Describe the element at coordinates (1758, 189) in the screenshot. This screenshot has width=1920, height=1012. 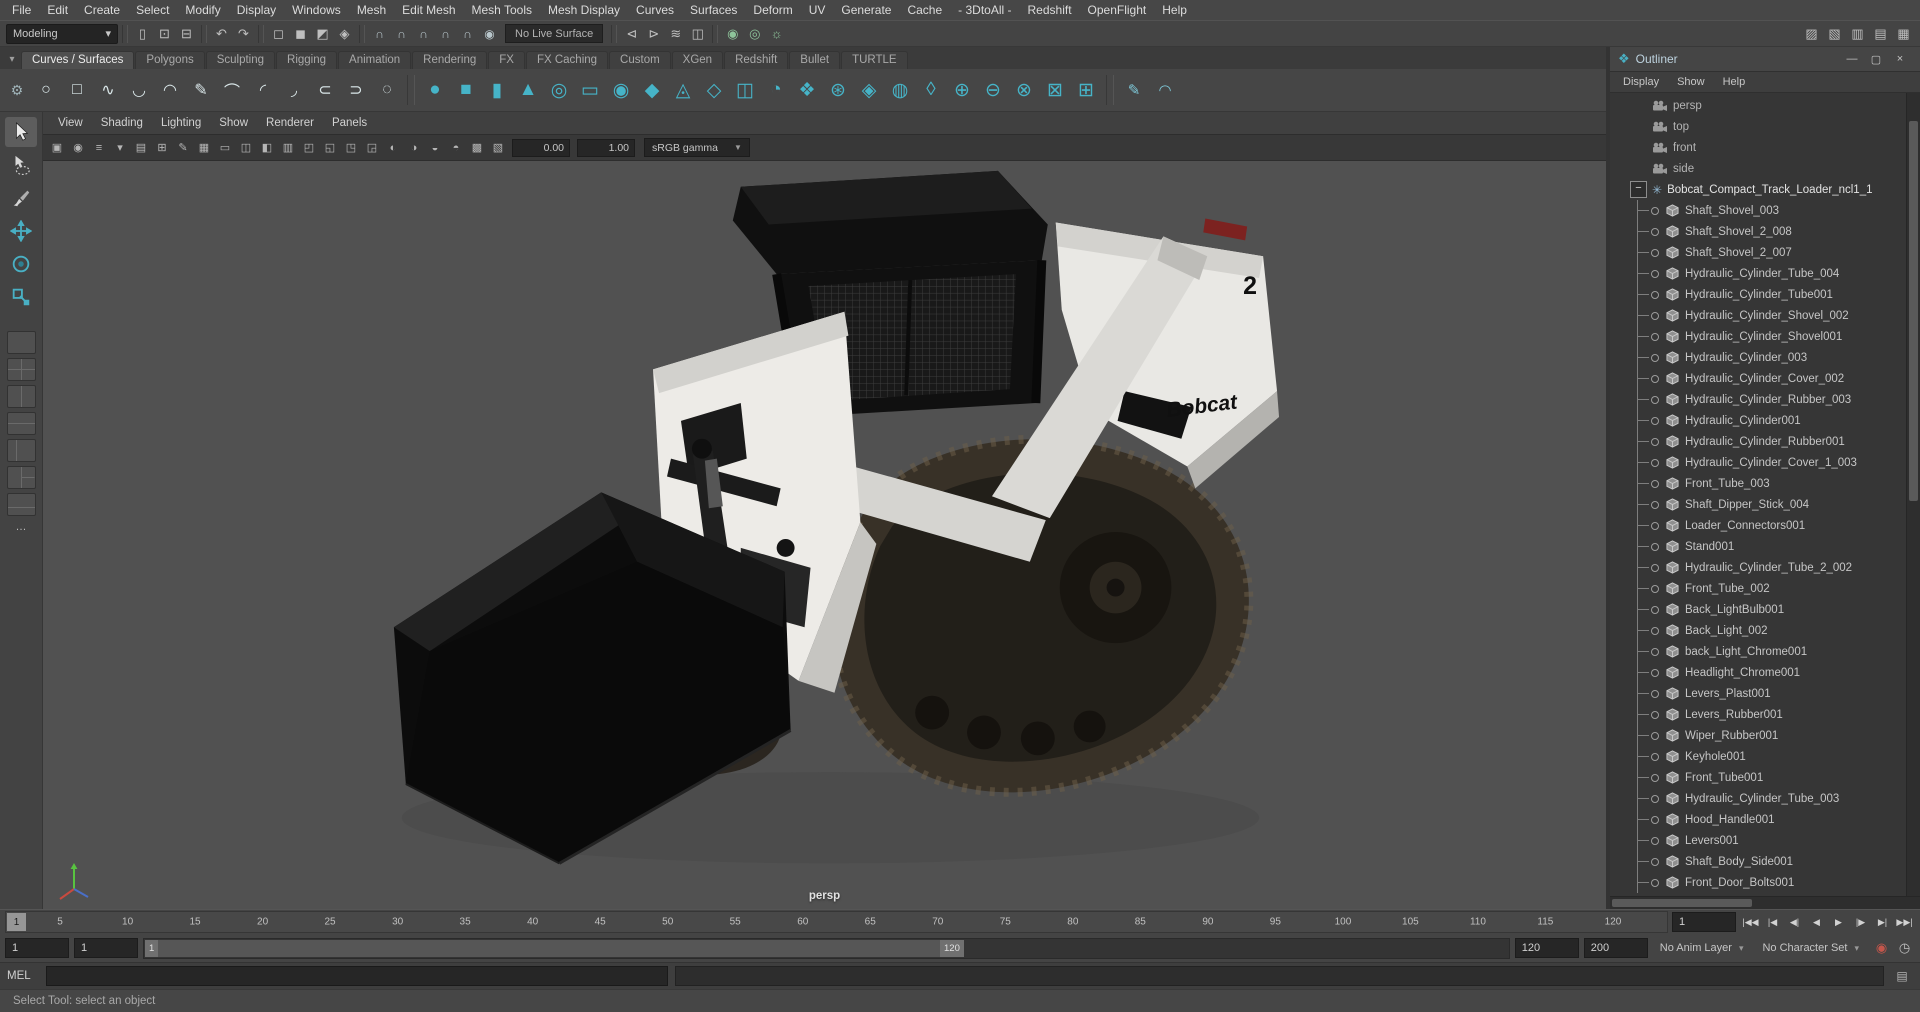
I see `outliner-root-item: − ✳ Bobcat_Compact_Track_Loader_ncl1_1` at that location.